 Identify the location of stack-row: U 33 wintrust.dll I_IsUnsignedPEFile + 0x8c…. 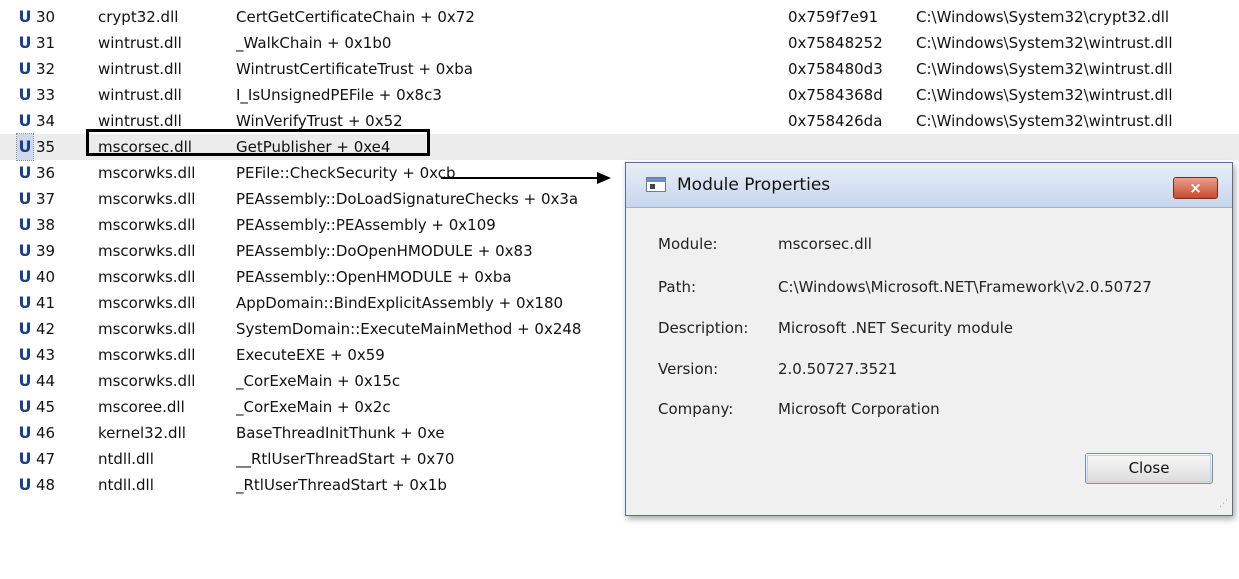
(619, 95).